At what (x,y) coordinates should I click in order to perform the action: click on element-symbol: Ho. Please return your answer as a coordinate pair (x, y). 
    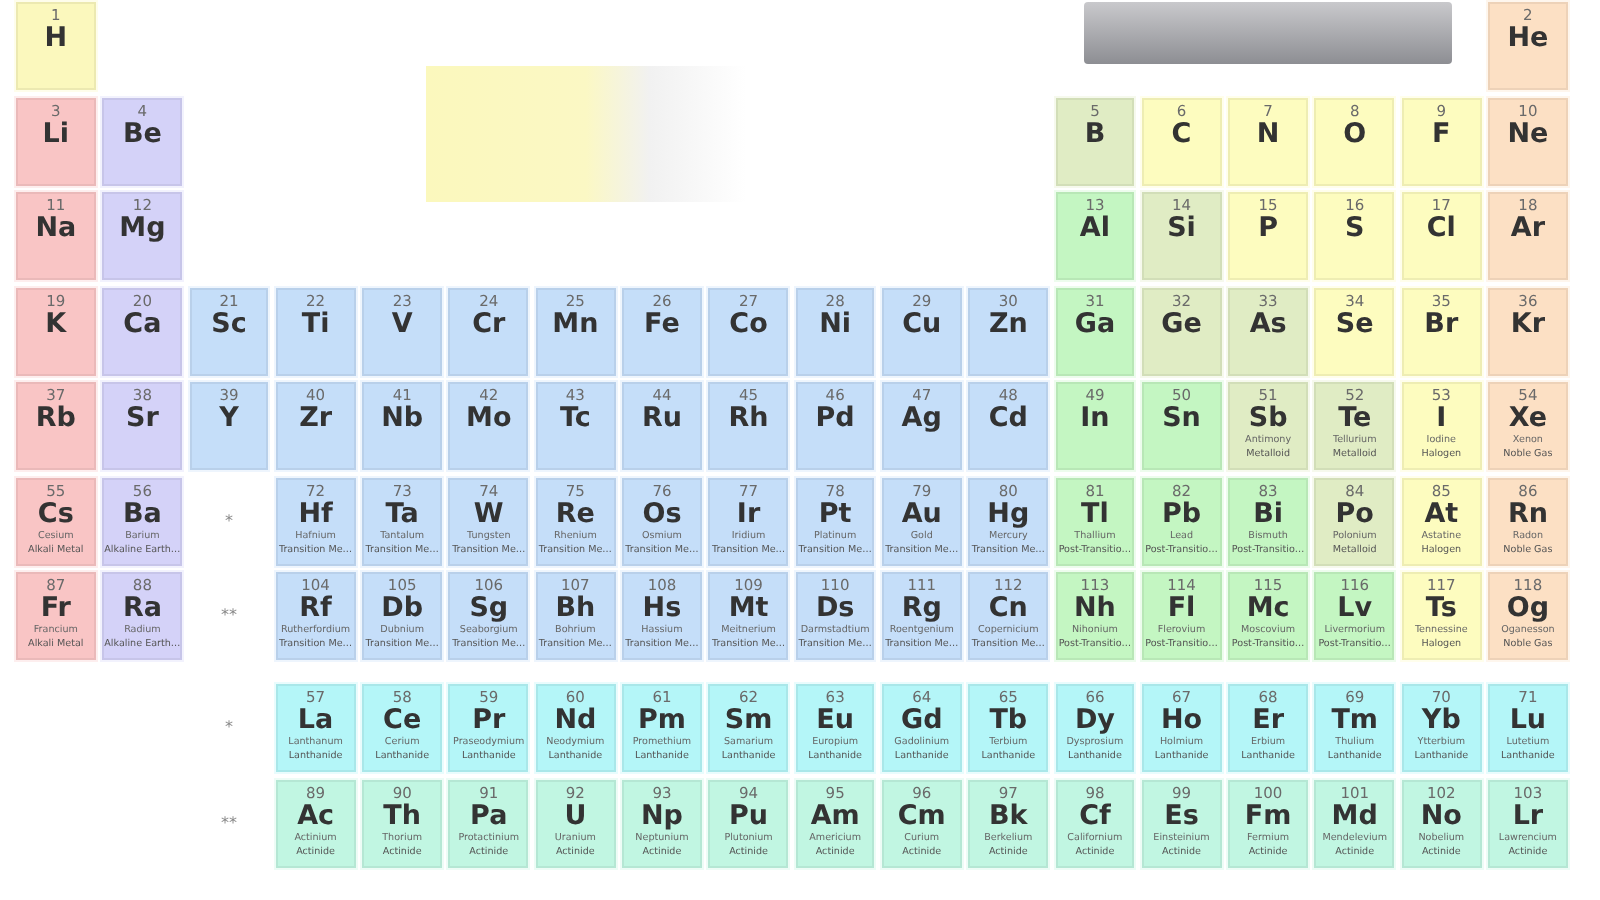
    Looking at the image, I should click on (1181, 721).